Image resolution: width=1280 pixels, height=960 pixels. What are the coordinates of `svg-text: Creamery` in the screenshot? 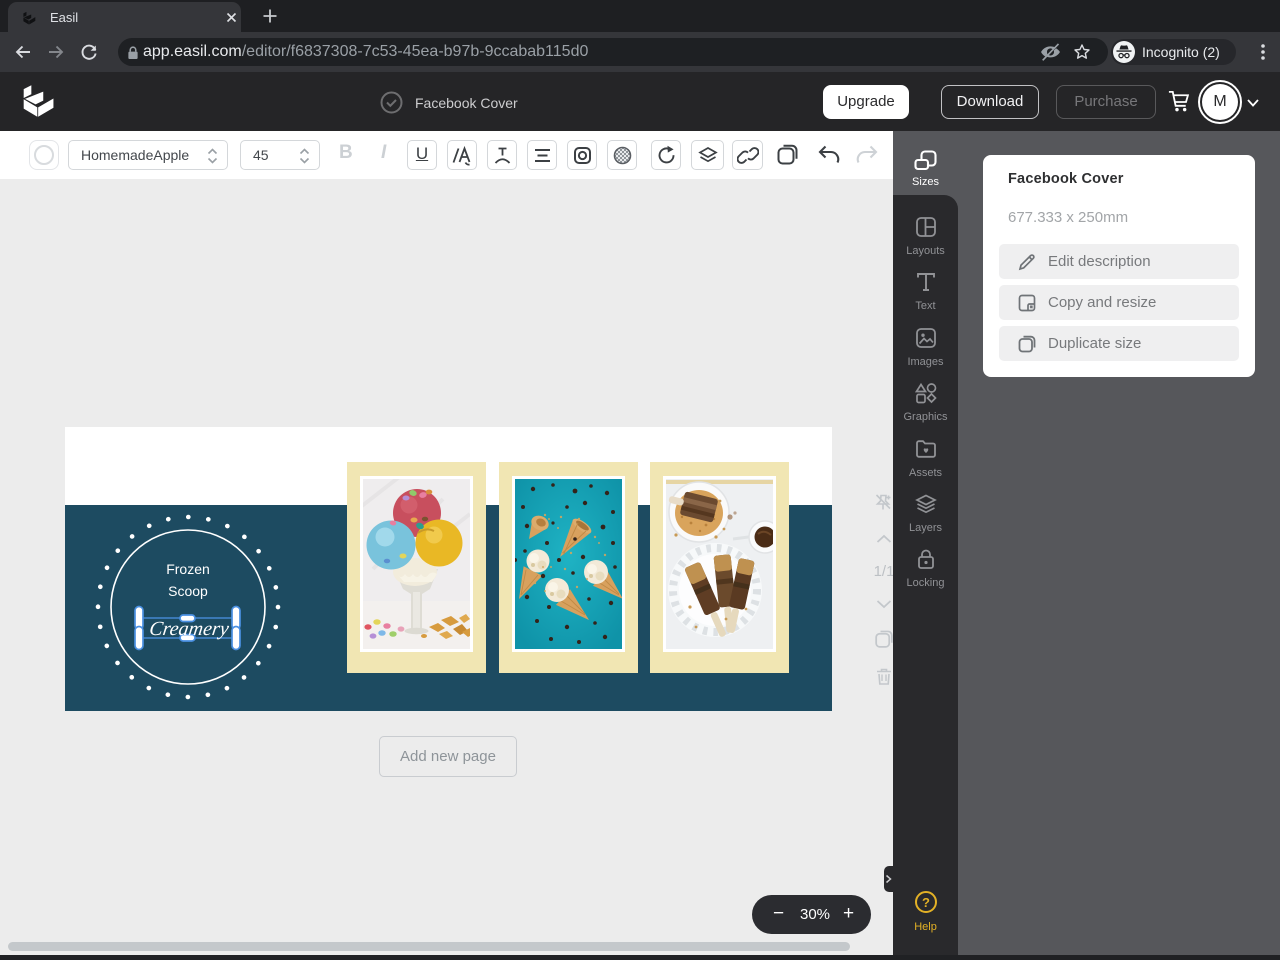 It's located at (189, 629).